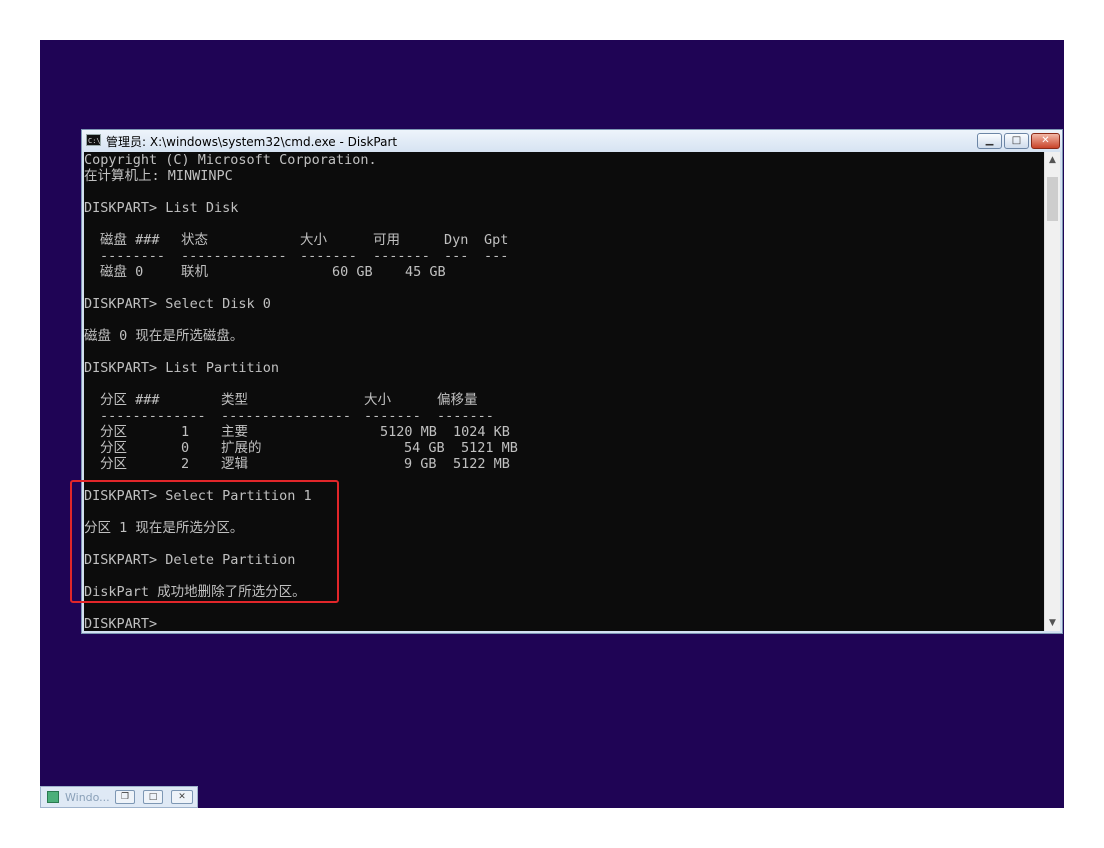  I want to click on disk-sep-4: -------, so click(401, 256).